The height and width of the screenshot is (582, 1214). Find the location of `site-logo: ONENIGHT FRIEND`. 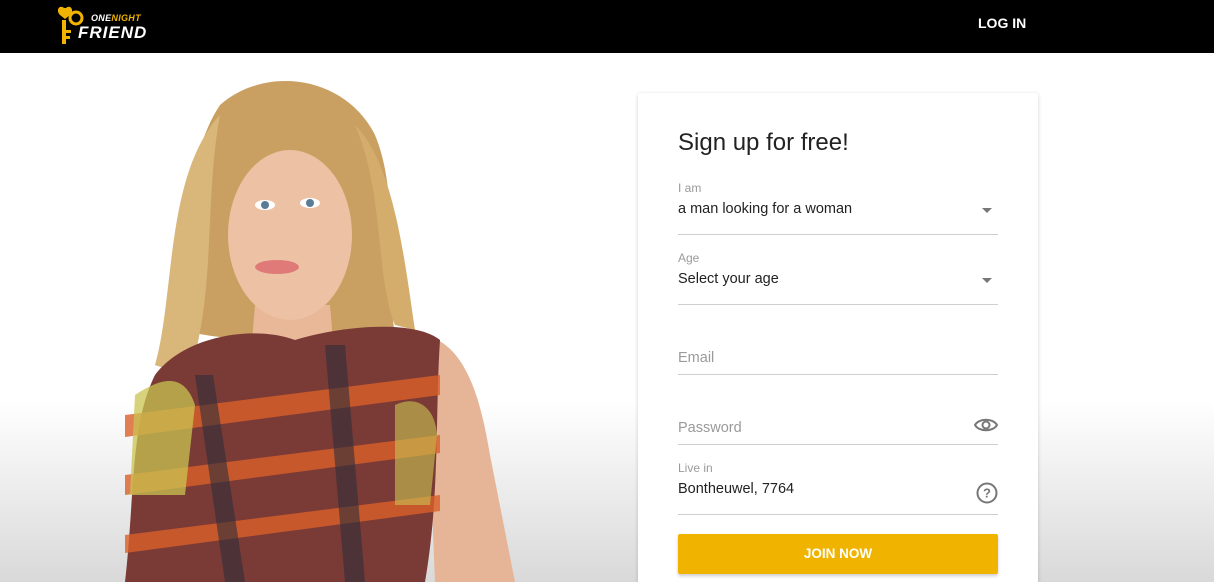

site-logo: ONENIGHT FRIEND is located at coordinates (101, 25).